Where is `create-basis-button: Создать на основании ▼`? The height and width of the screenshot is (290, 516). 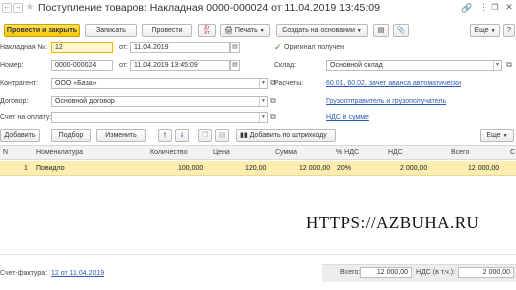 create-basis-button: Создать на основании ▼ is located at coordinates (322, 30).